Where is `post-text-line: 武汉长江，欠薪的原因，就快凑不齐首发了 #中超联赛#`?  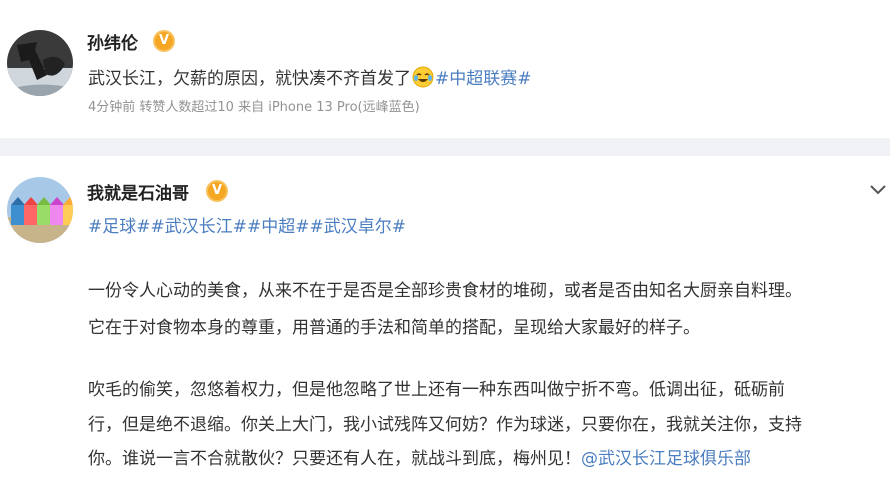
post-text-line: 武汉长江，欠薪的原因，就快凑不齐首发了 #中超联赛# is located at coordinates (310, 76).